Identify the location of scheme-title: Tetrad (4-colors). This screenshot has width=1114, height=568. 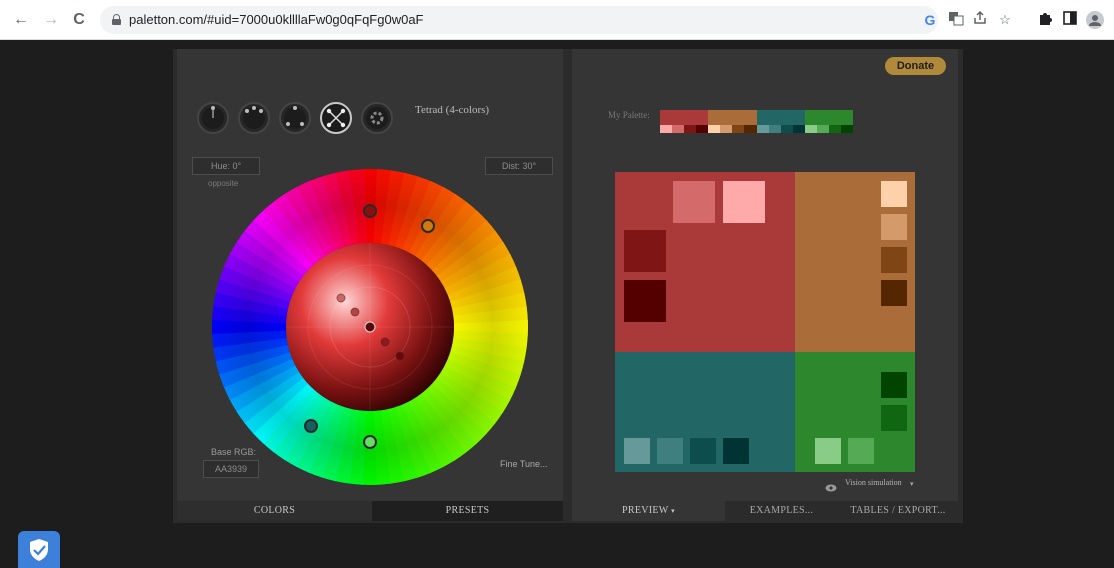
(452, 110).